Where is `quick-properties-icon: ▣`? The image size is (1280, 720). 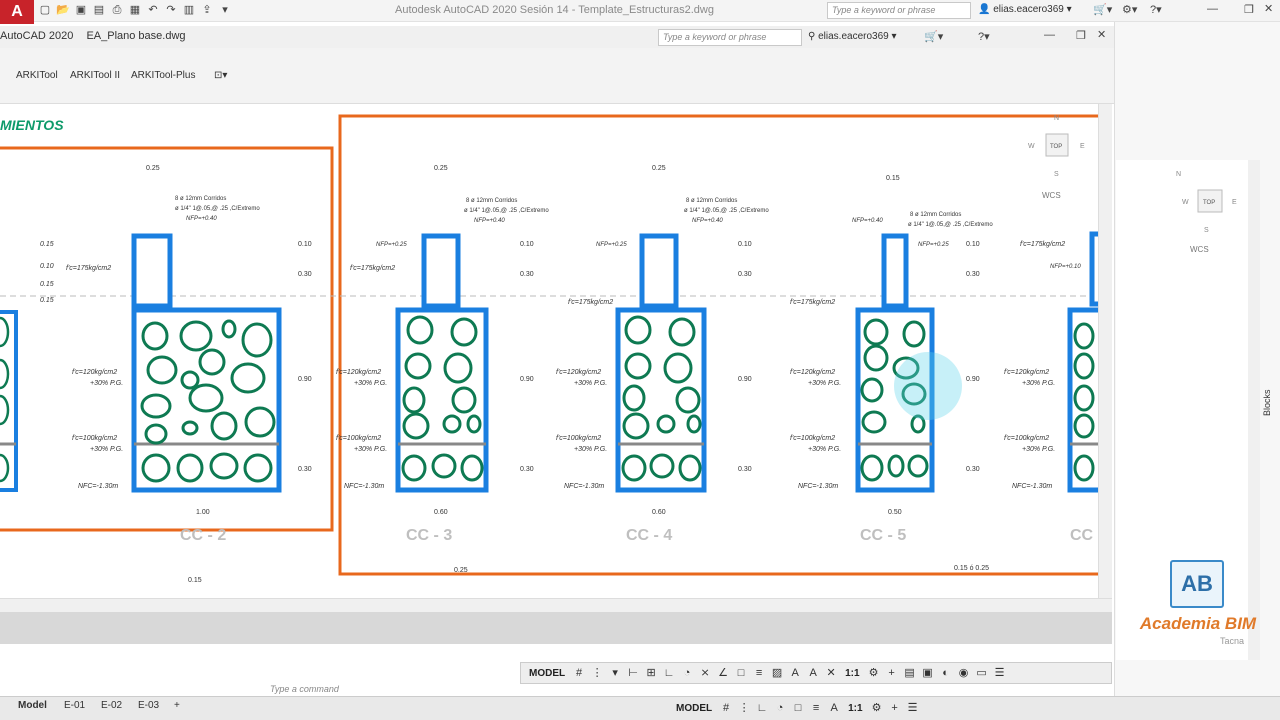 quick-properties-icon: ▣ is located at coordinates (928, 673).